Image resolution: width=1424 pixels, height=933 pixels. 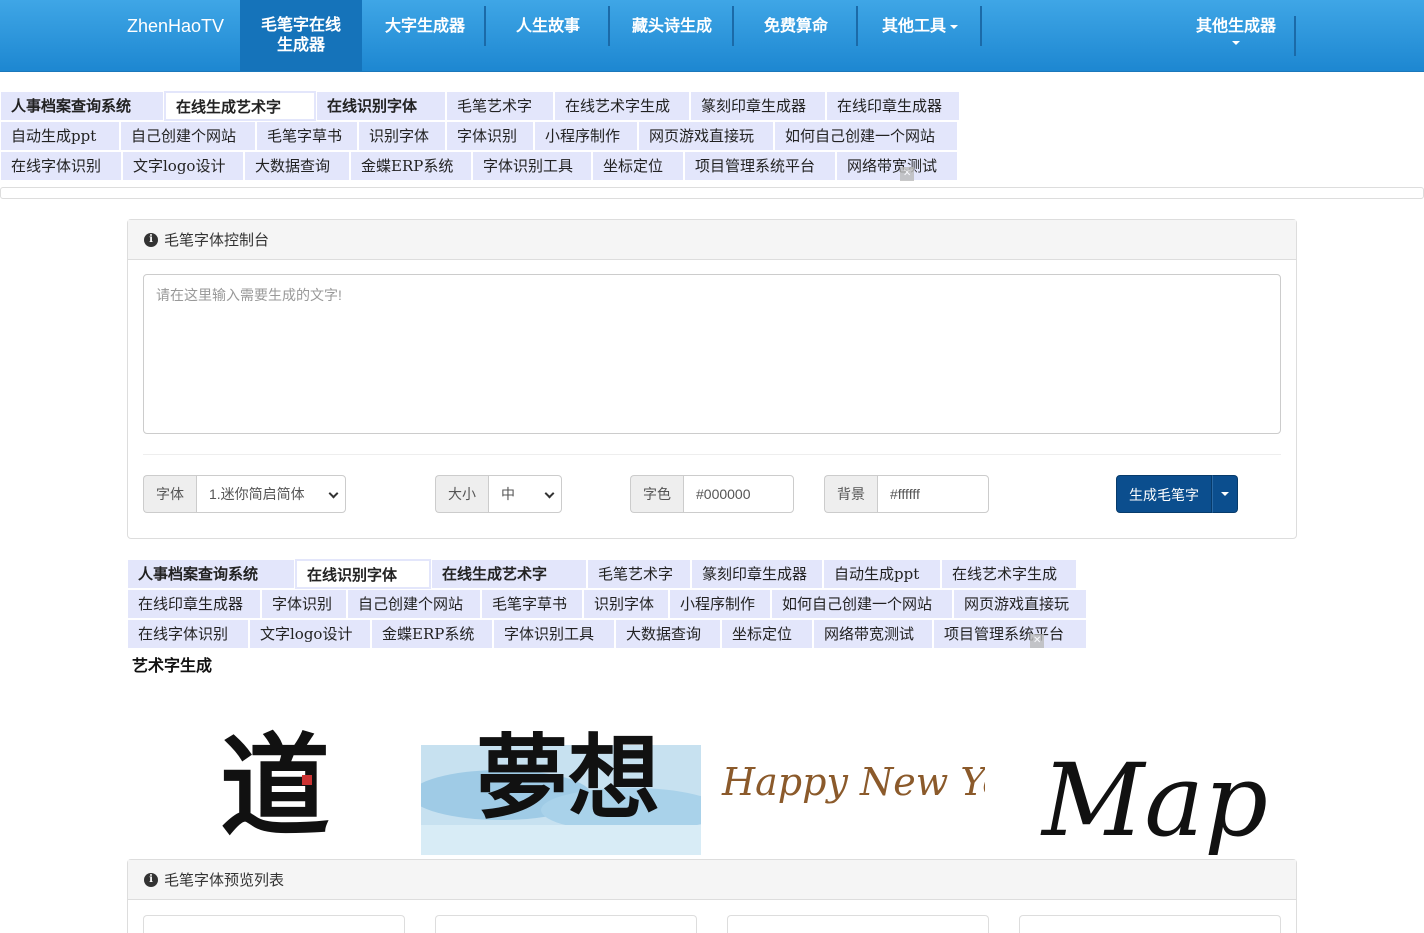 I want to click on sample-text: 夢想, so click(x=568, y=778).